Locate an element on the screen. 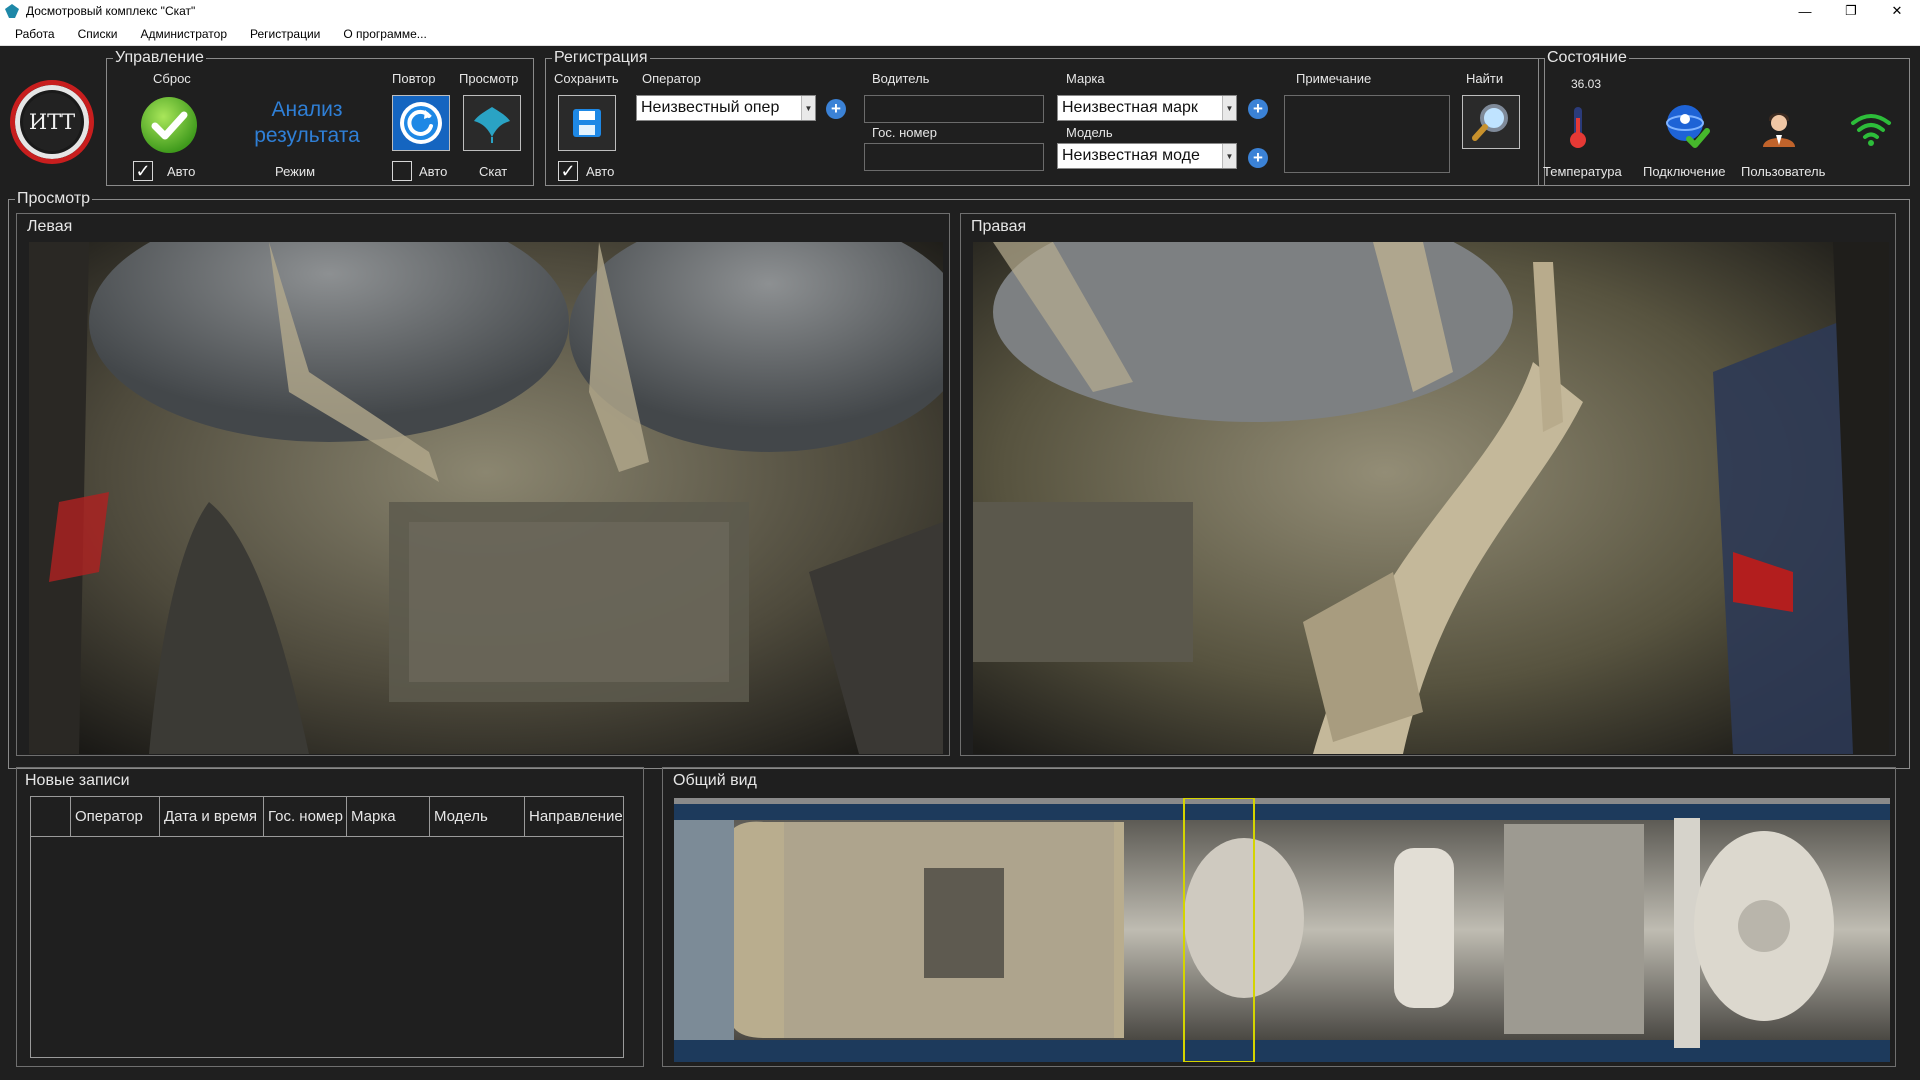 The width and height of the screenshot is (1920, 1080). temperature-label: Температура is located at coordinates (1582, 171).